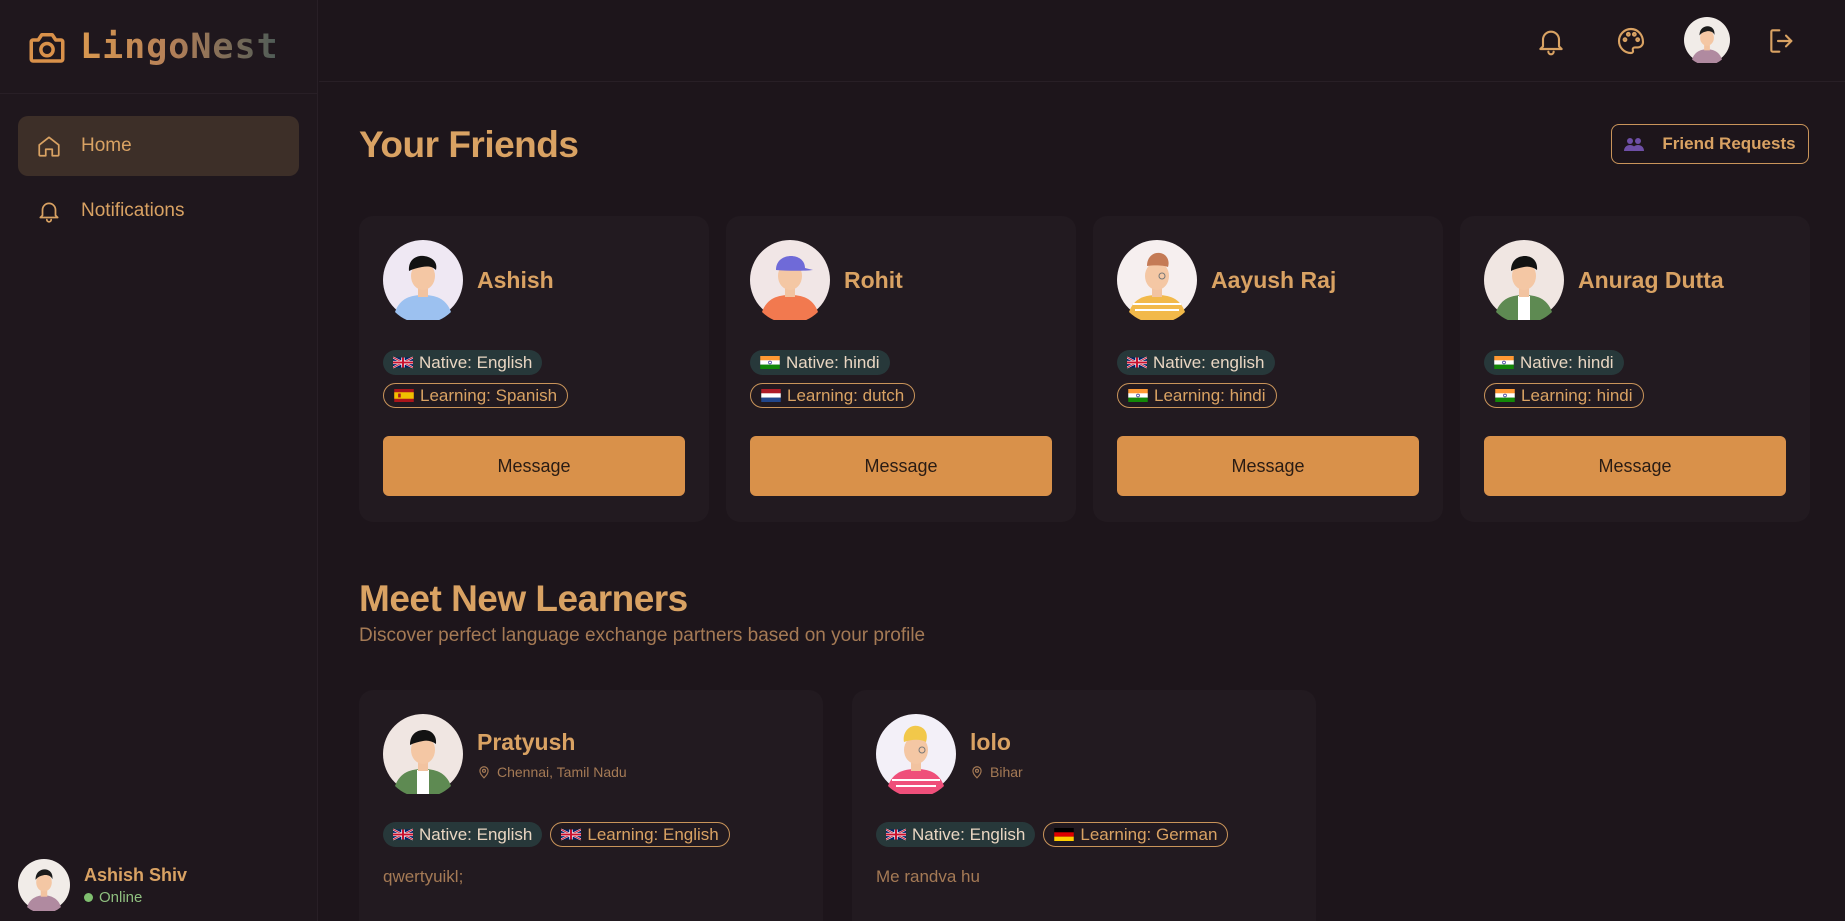 The image size is (1845, 921). Describe the element at coordinates (135, 885) in the screenshot. I see `user-info: Ashish Shiv Online` at that location.